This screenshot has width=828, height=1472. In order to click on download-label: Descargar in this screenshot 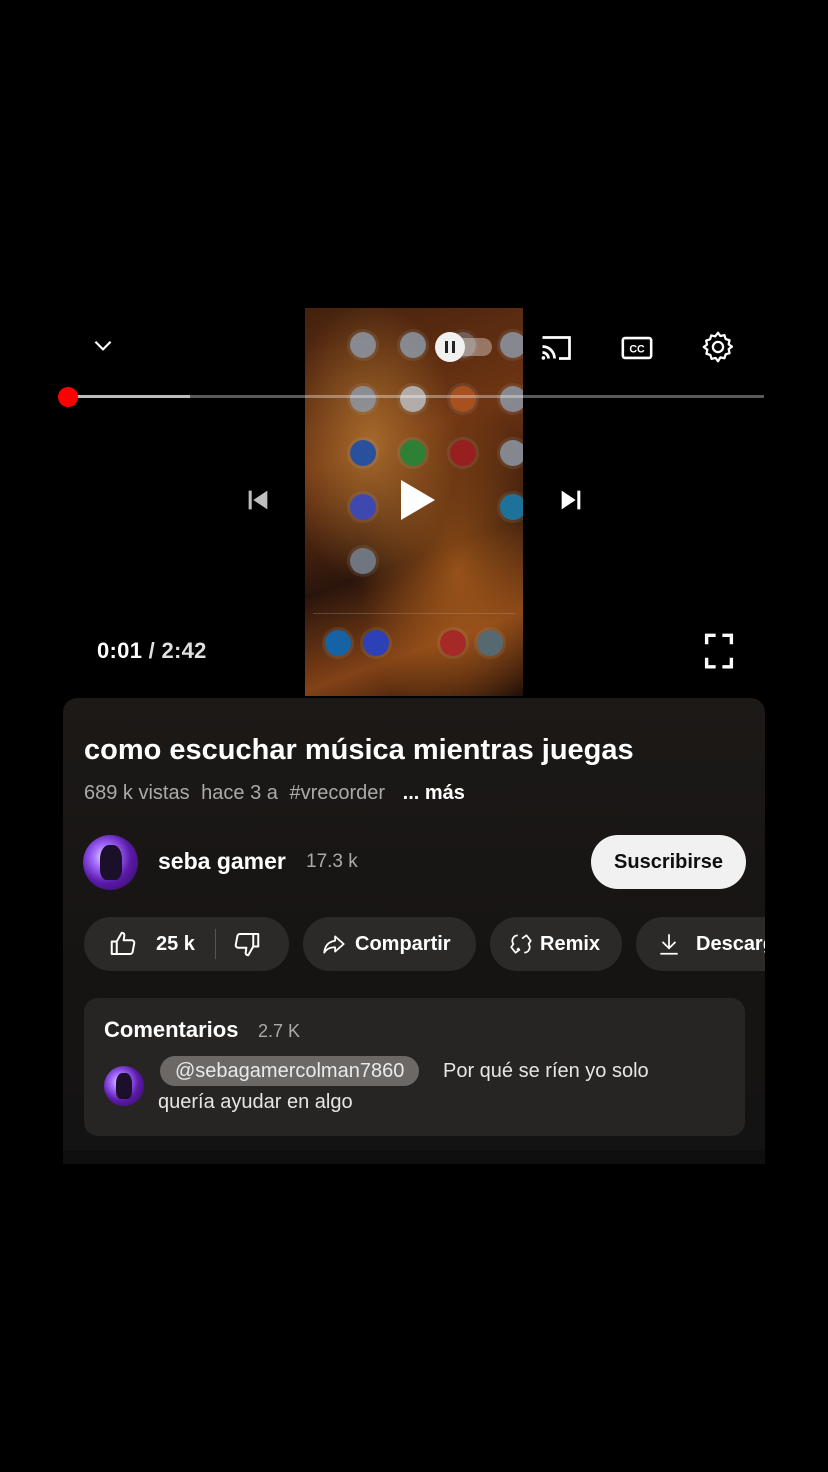, I will do `click(730, 943)`.